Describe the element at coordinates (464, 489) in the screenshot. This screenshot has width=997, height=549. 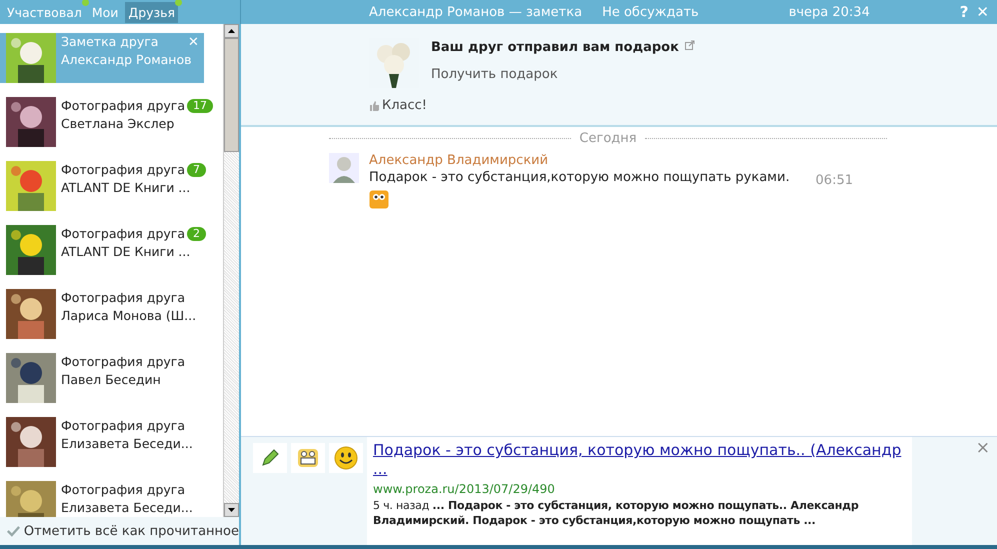
I see `result-url: www.proza.ru/2013/07/29/490` at that location.